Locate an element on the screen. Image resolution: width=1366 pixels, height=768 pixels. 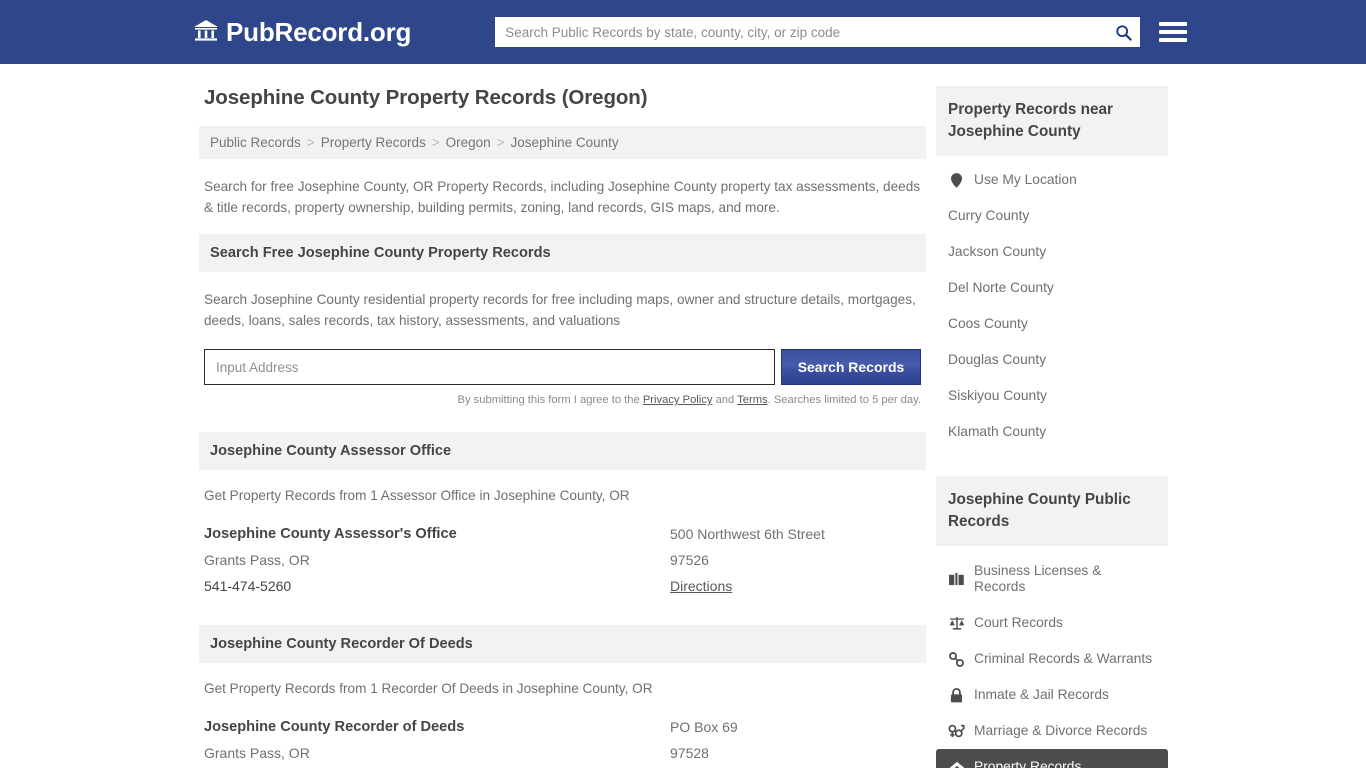
sidebar-item-label: Douglas County is located at coordinates (997, 359).